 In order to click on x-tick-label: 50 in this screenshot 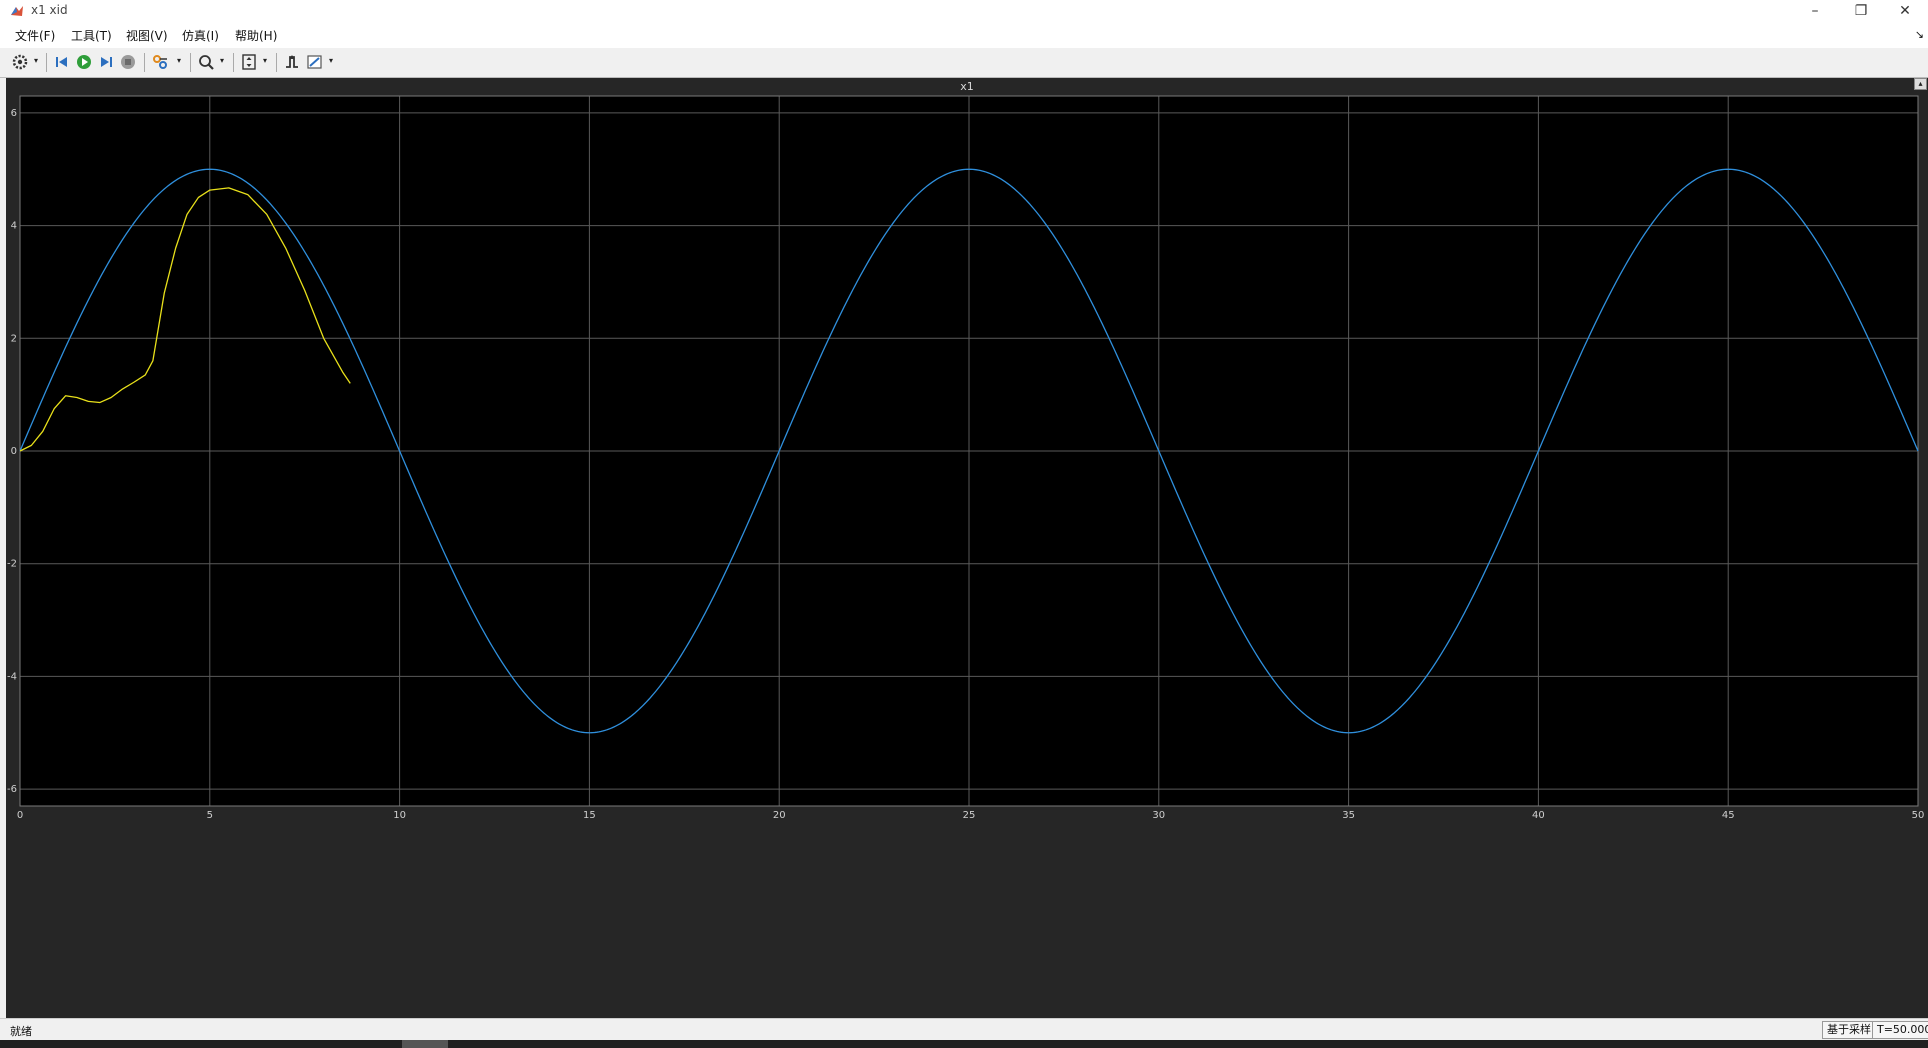, I will do `click(1918, 815)`.